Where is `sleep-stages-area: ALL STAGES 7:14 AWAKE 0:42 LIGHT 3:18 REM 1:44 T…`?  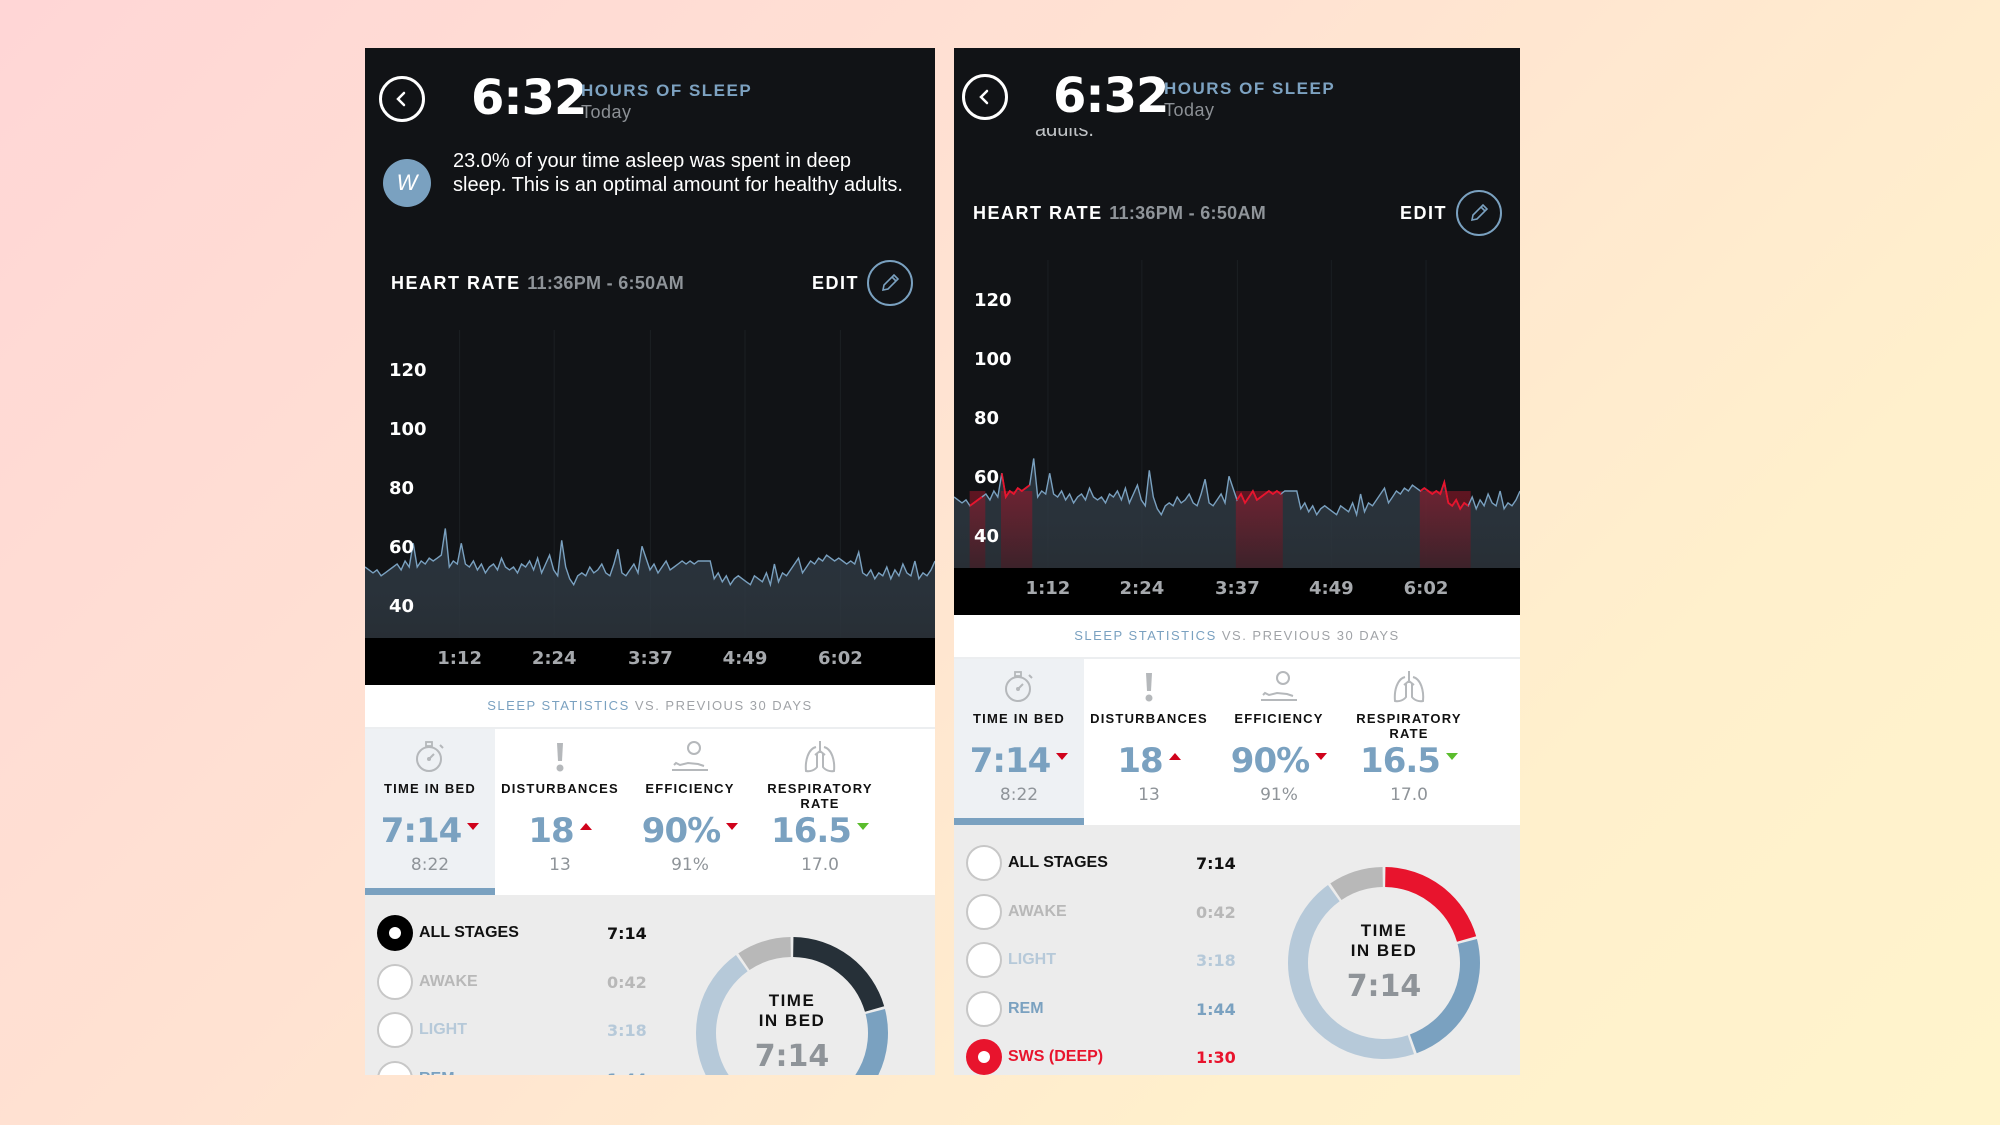 sleep-stages-area: ALL STAGES 7:14 AWAKE 0:42 LIGHT 3:18 REM 1:44 T… is located at coordinates (650, 985).